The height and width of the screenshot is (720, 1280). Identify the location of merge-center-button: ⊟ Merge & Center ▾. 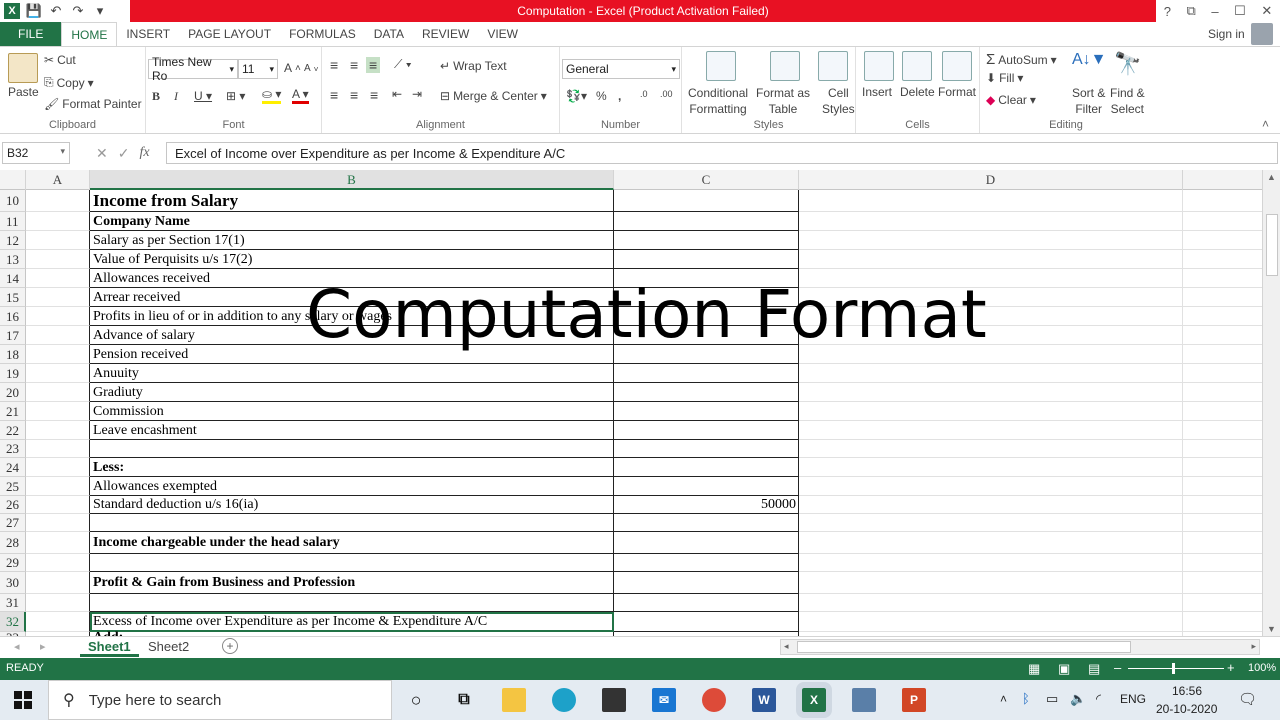
(493, 96).